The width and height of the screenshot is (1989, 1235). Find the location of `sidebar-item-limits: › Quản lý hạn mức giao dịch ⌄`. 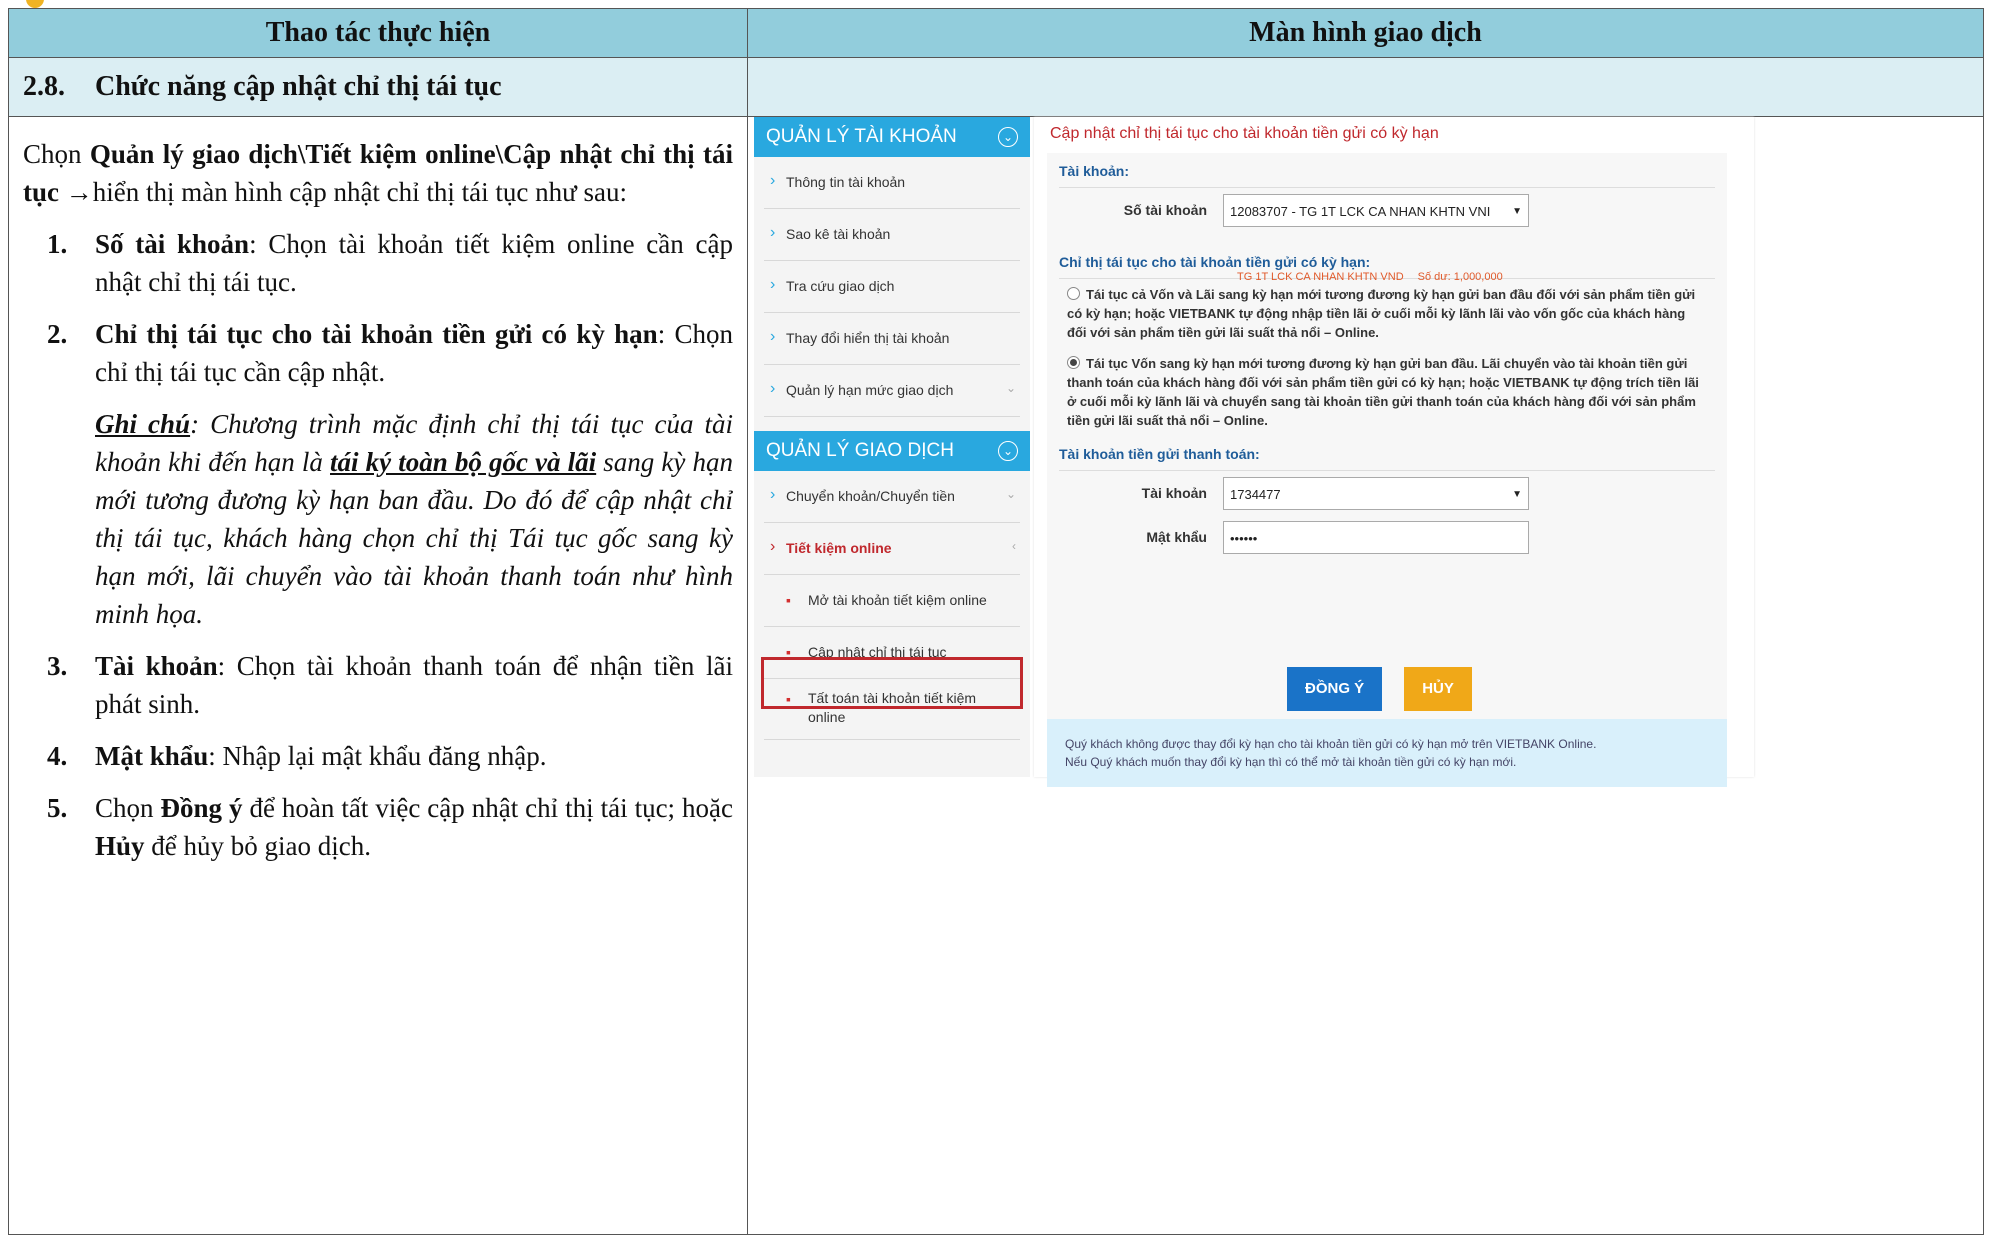

sidebar-item-limits: › Quản lý hạn mức giao dịch ⌄ is located at coordinates (892, 391).